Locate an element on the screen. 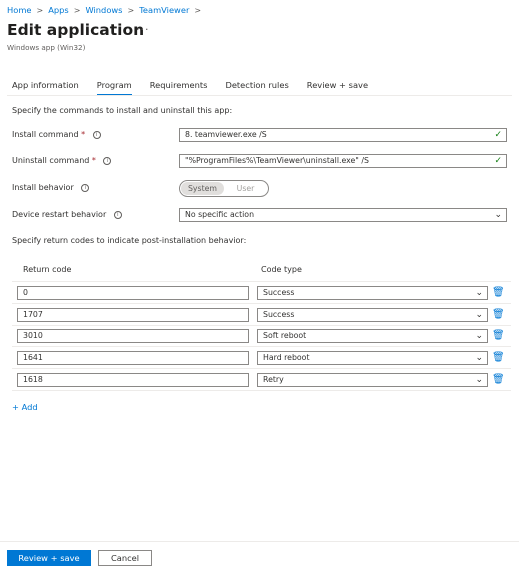 The height and width of the screenshot is (569, 519). return-code-input: 1641 is located at coordinates (133, 358).